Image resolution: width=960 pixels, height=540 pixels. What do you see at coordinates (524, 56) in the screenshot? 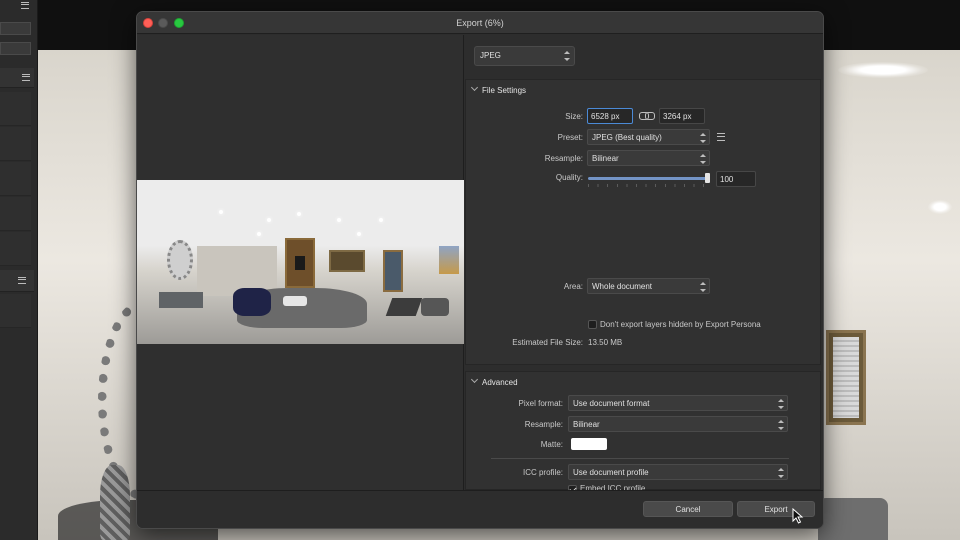
I see `format-select: JPEG` at bounding box center [524, 56].